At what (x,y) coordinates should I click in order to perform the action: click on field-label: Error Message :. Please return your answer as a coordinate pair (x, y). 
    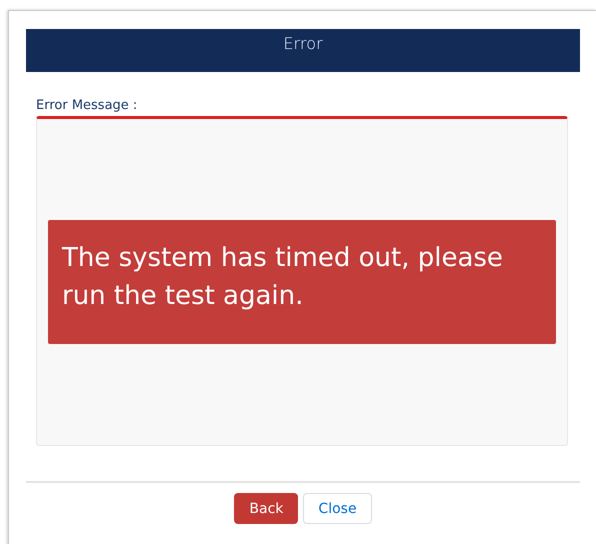
    Looking at the image, I should click on (87, 106).